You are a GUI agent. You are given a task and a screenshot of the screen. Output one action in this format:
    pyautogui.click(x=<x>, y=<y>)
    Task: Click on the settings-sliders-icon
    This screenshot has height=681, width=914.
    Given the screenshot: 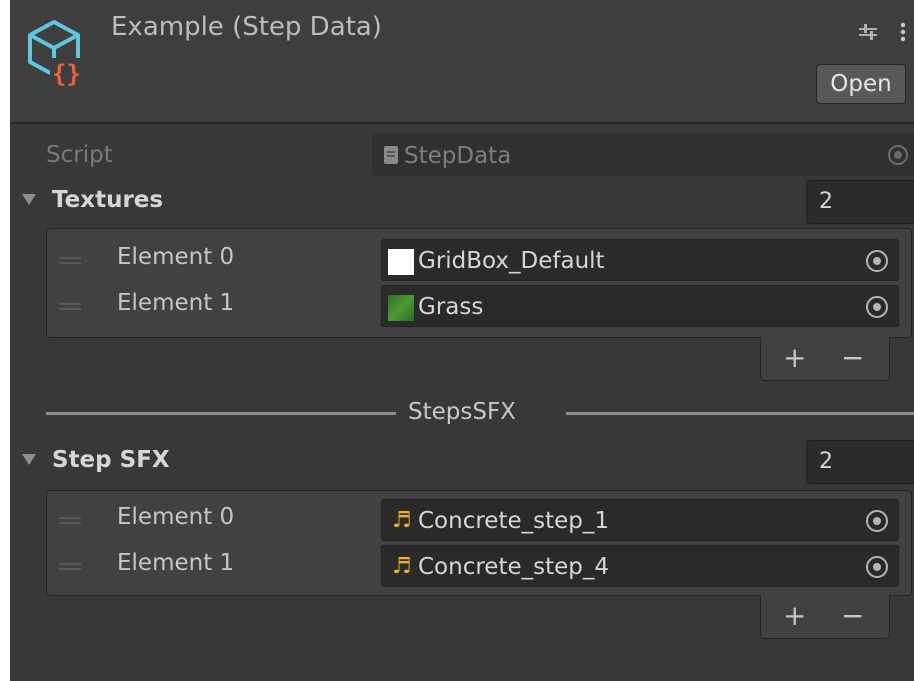 What is the action you would take?
    pyautogui.click(x=868, y=32)
    